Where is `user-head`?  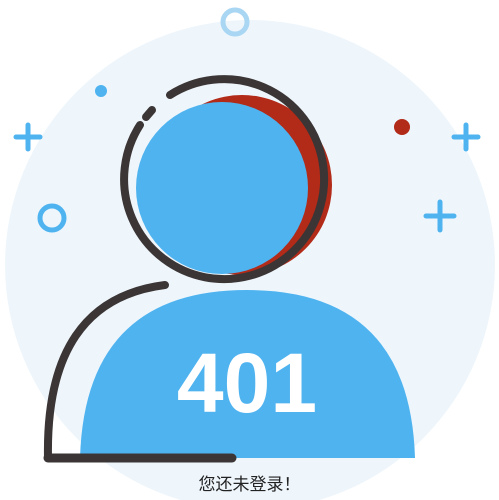
user-head is located at coordinates (222, 188).